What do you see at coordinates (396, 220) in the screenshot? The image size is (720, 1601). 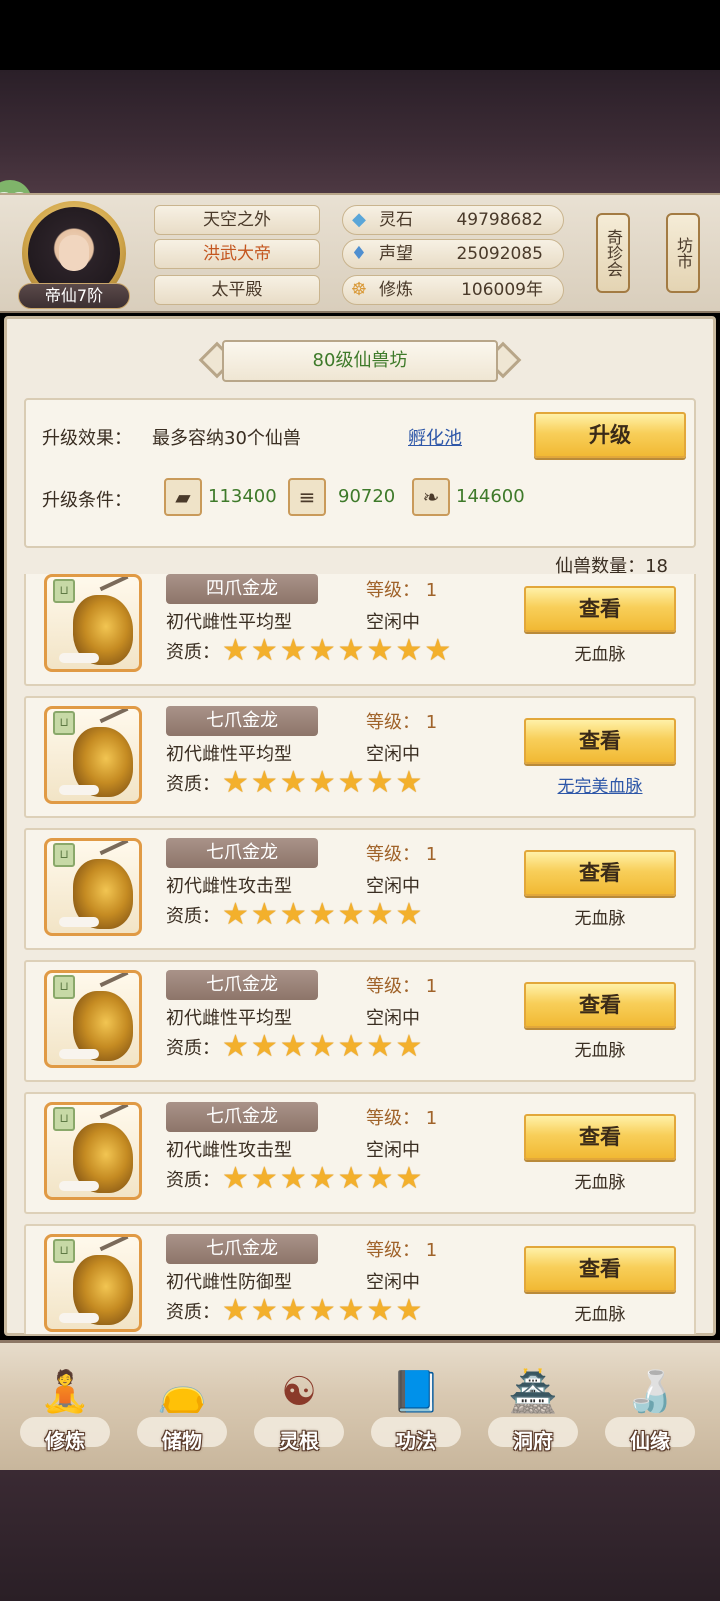 I see `stat-label: 灵石` at bounding box center [396, 220].